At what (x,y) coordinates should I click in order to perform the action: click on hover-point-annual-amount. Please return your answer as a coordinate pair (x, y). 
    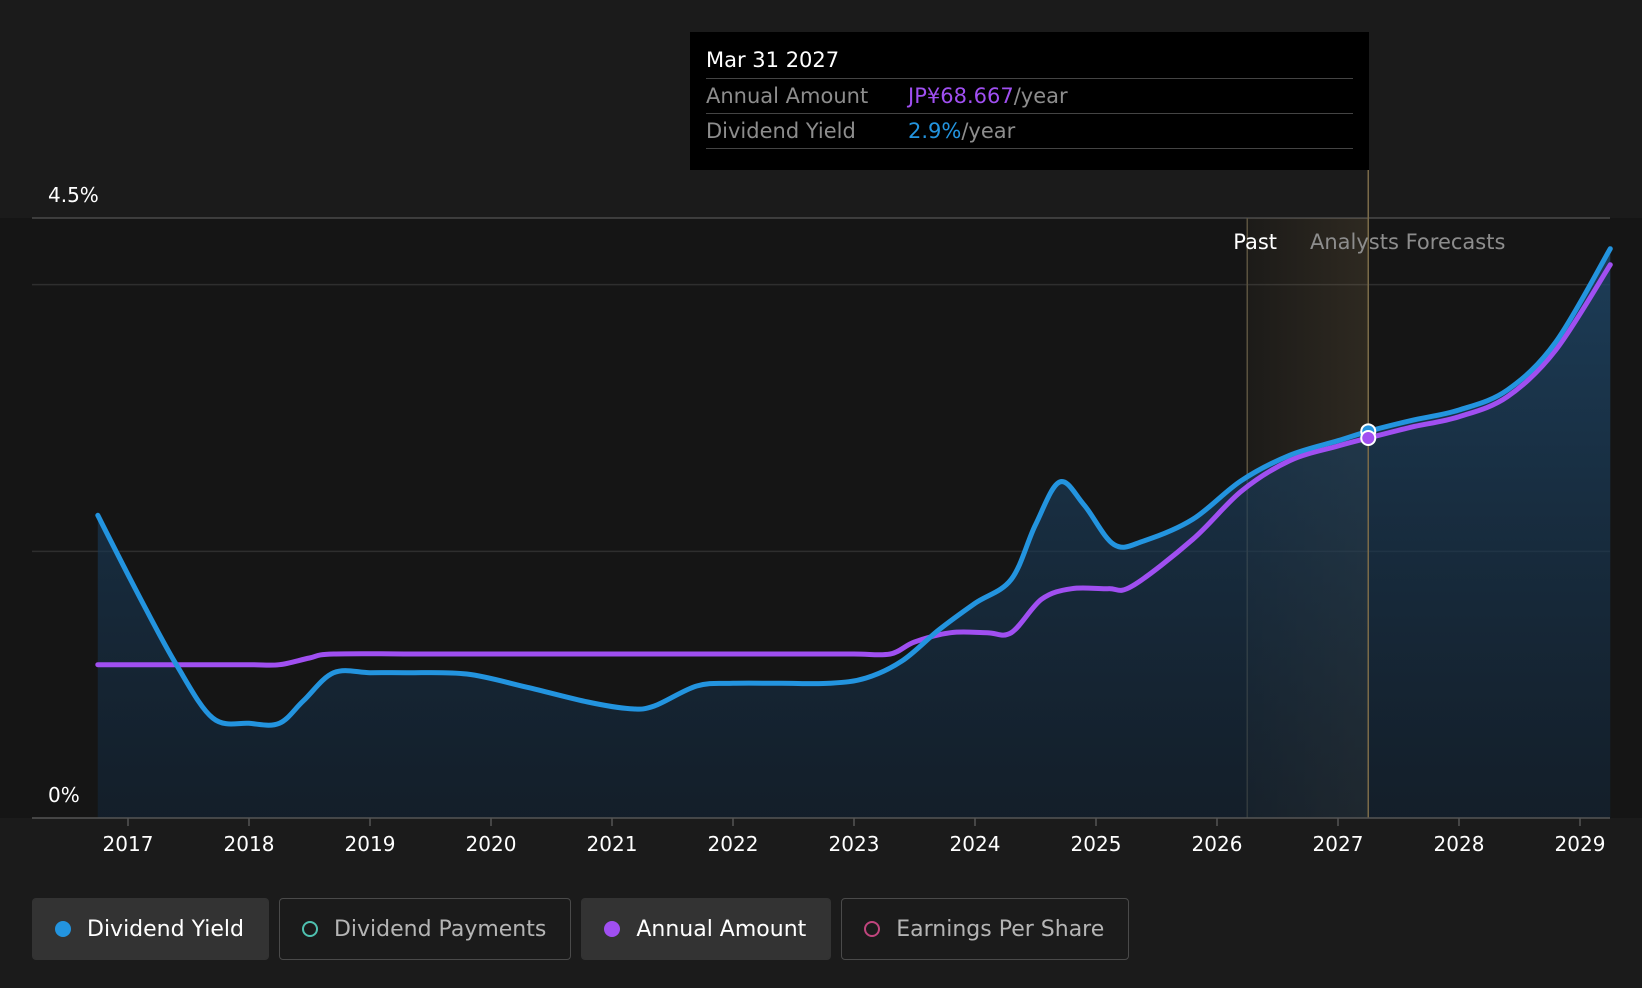
    Looking at the image, I should click on (1368, 438).